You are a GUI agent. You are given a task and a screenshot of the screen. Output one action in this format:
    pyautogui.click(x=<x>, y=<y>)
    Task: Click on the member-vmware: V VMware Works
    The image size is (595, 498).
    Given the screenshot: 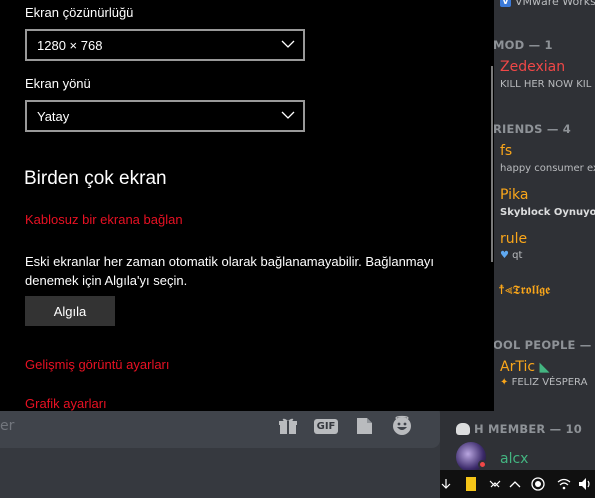 What is the action you would take?
    pyautogui.click(x=547, y=4)
    